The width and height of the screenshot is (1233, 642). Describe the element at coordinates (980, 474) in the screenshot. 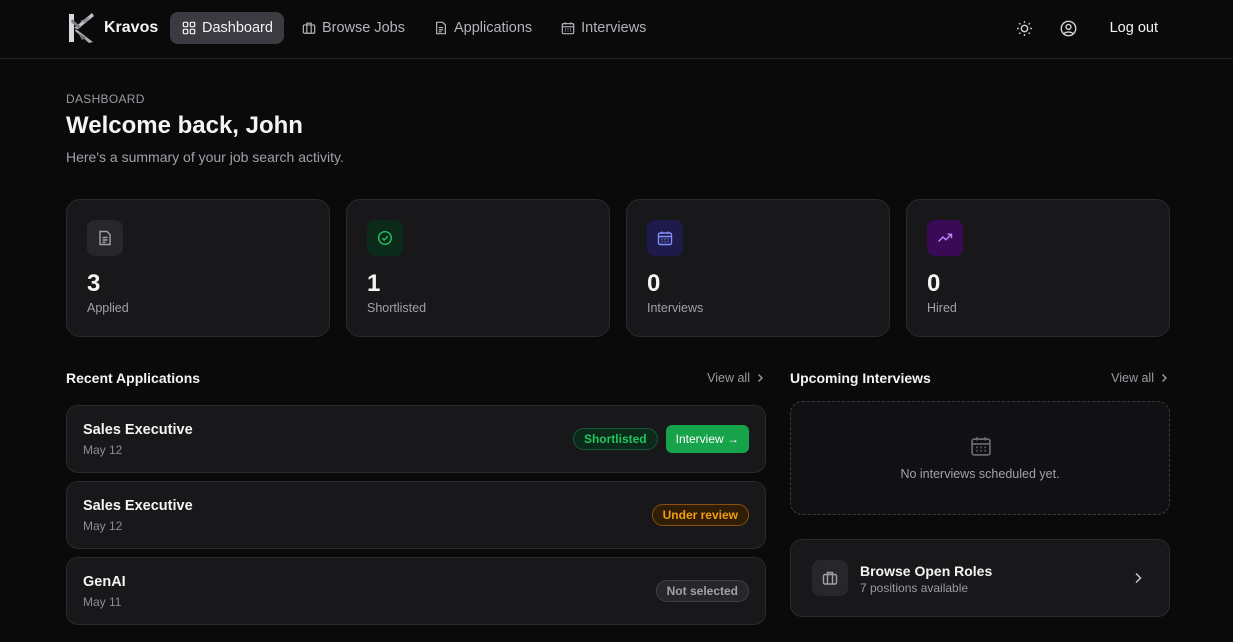

I see `empty-state-text: No interviews scheduled yet.` at that location.